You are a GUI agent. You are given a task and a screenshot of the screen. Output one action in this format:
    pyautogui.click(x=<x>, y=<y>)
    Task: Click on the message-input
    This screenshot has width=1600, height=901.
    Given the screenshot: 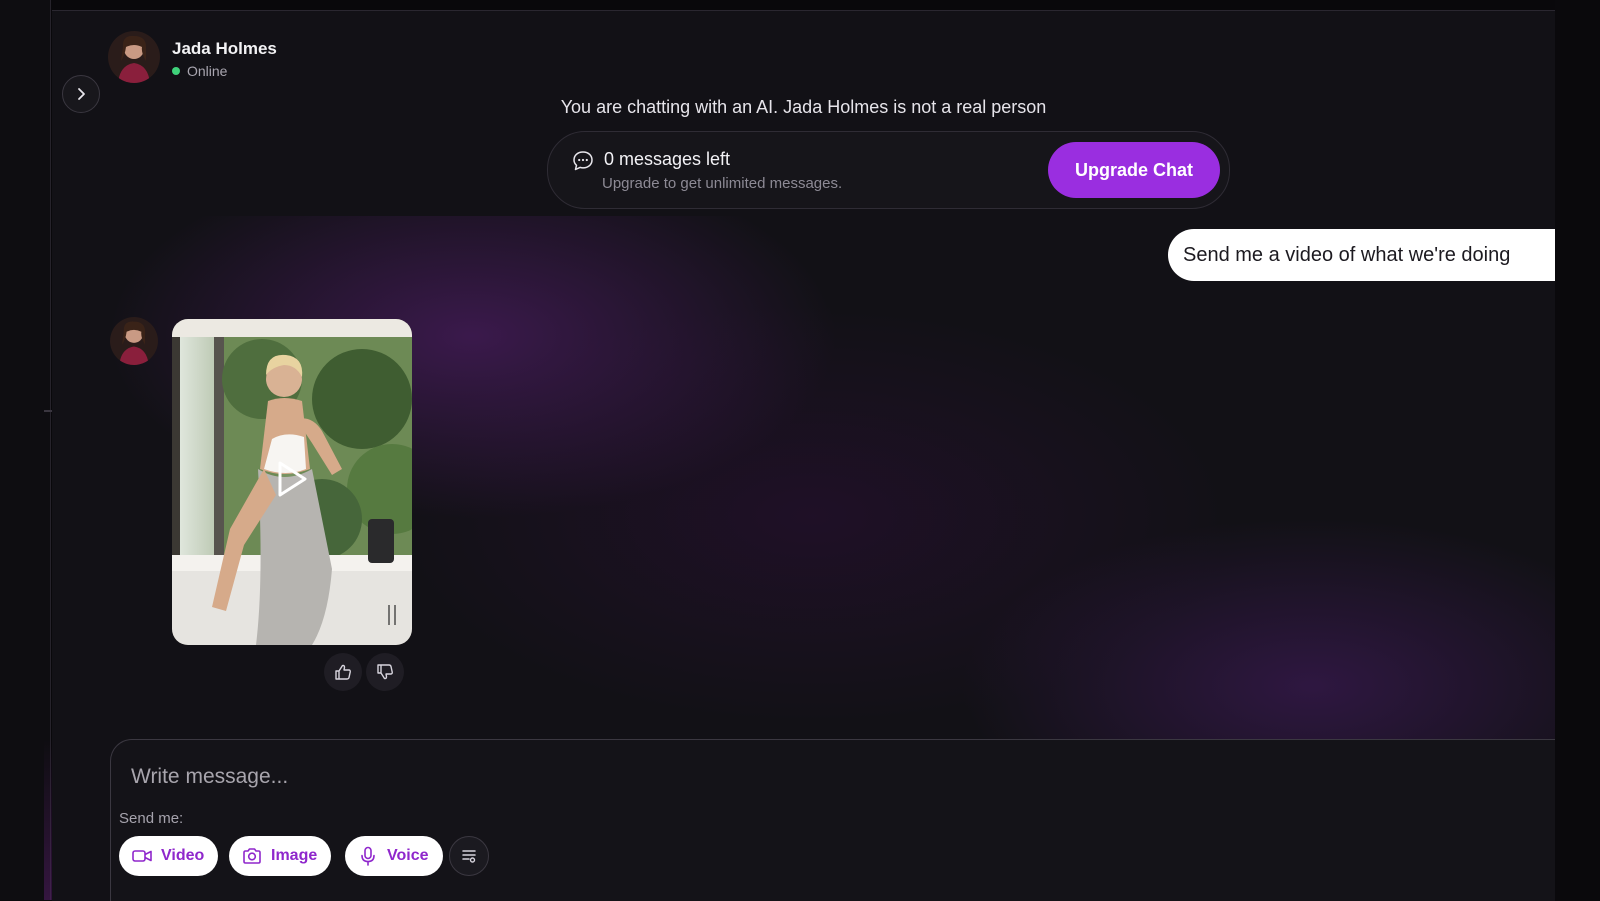 What is the action you would take?
    pyautogui.click(x=731, y=777)
    